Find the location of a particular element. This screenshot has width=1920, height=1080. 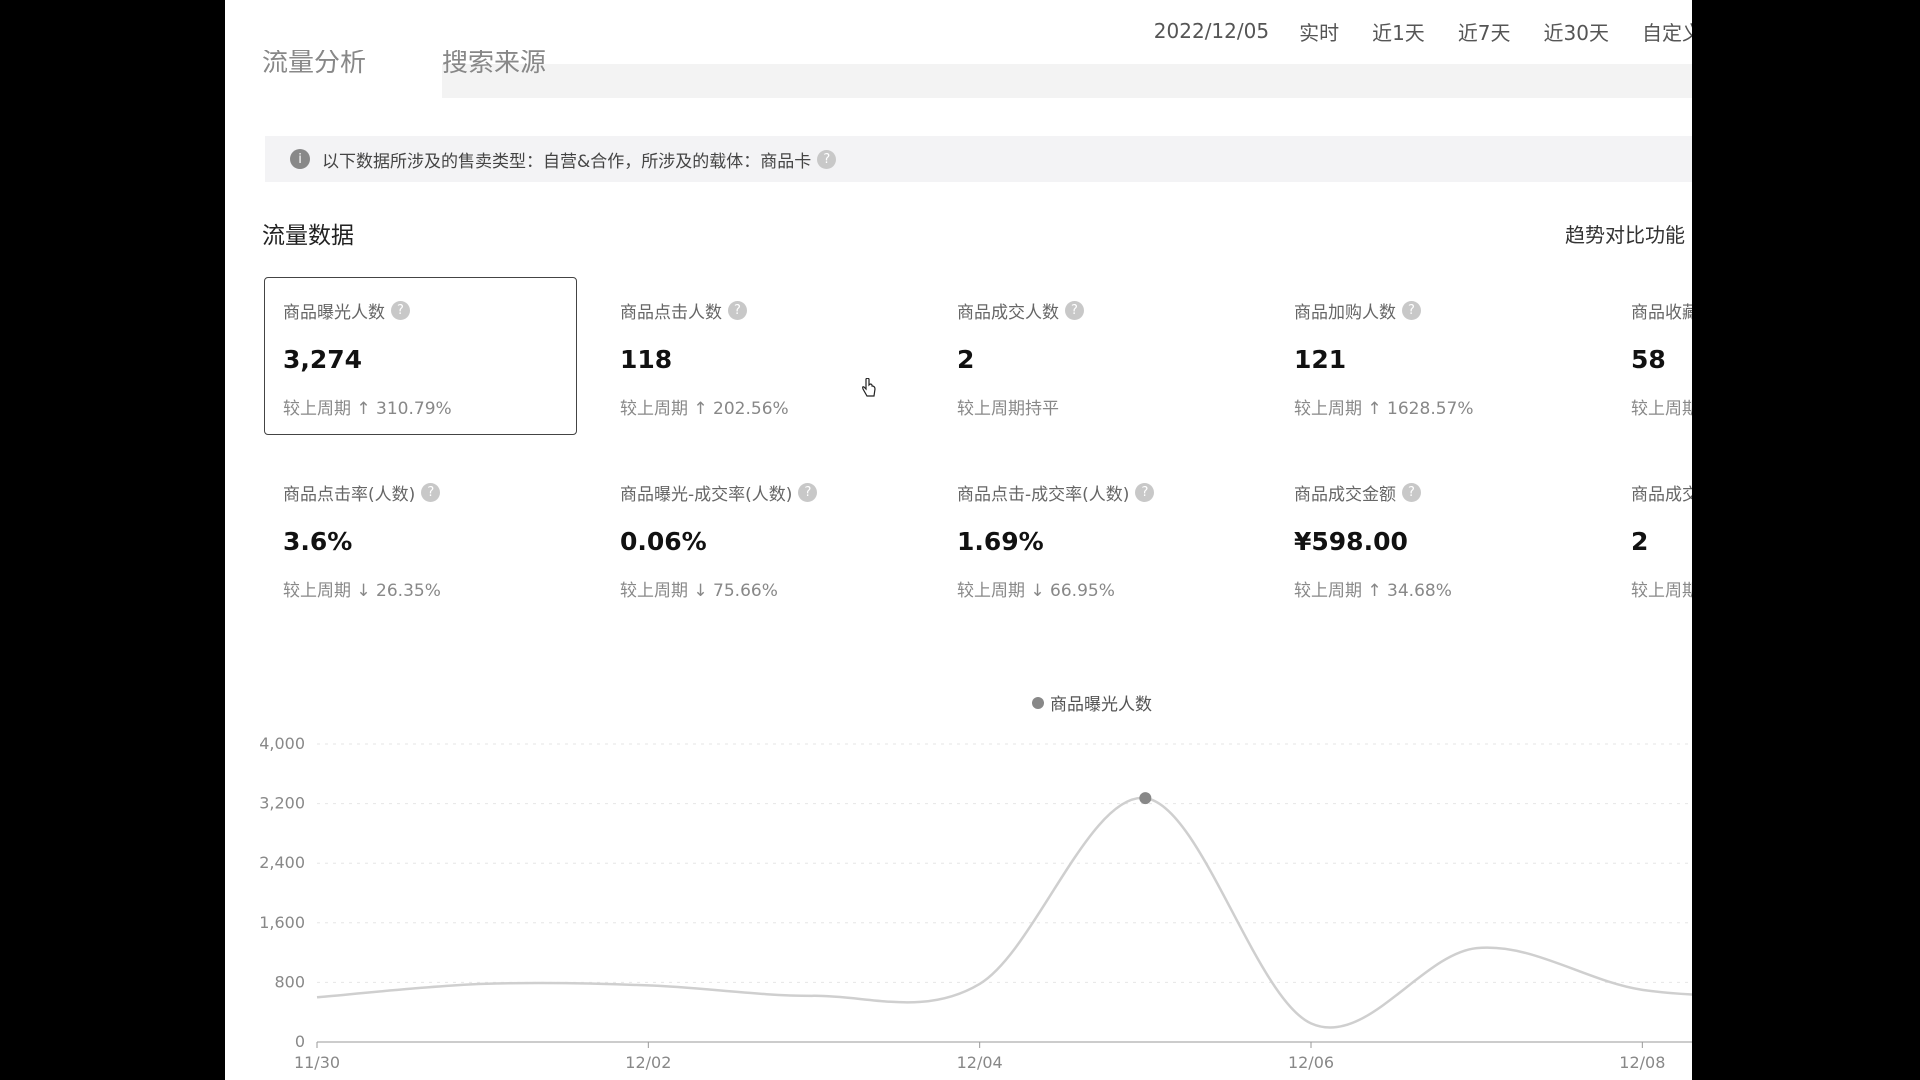

period-custom: 自定义 is located at coordinates (1667, 31).